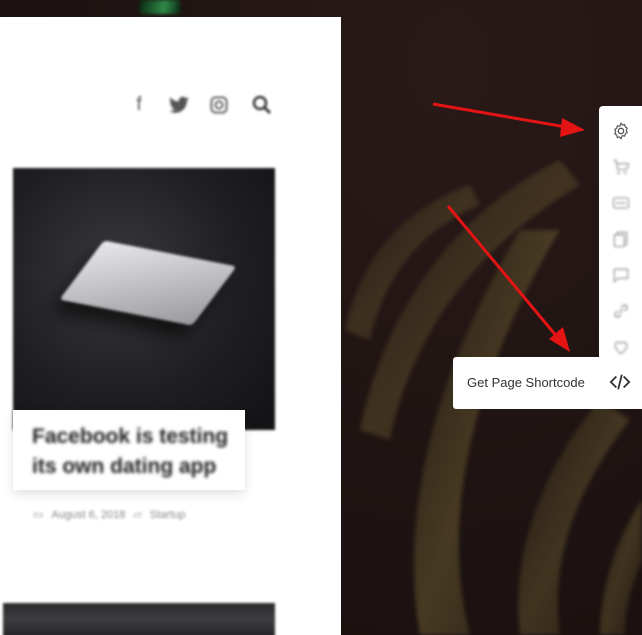 Image resolution: width=642 pixels, height=635 pixels. I want to click on twitter-icon, so click(179, 105).